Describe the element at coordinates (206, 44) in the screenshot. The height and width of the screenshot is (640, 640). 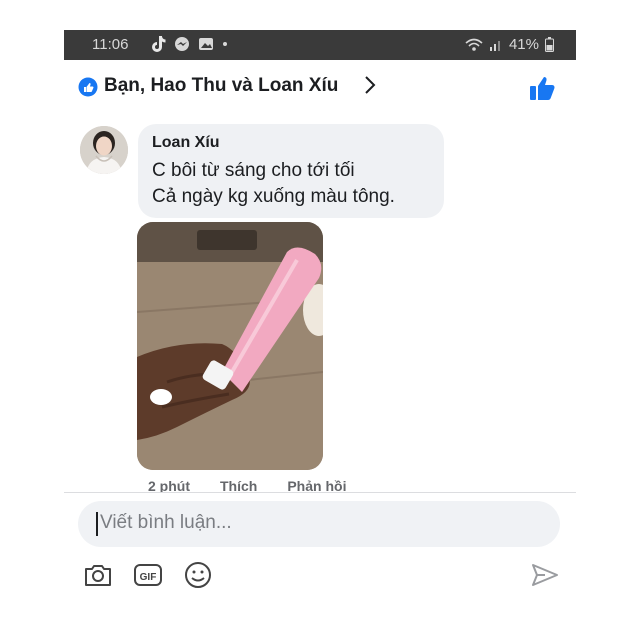
I see `gallery-icon` at that location.